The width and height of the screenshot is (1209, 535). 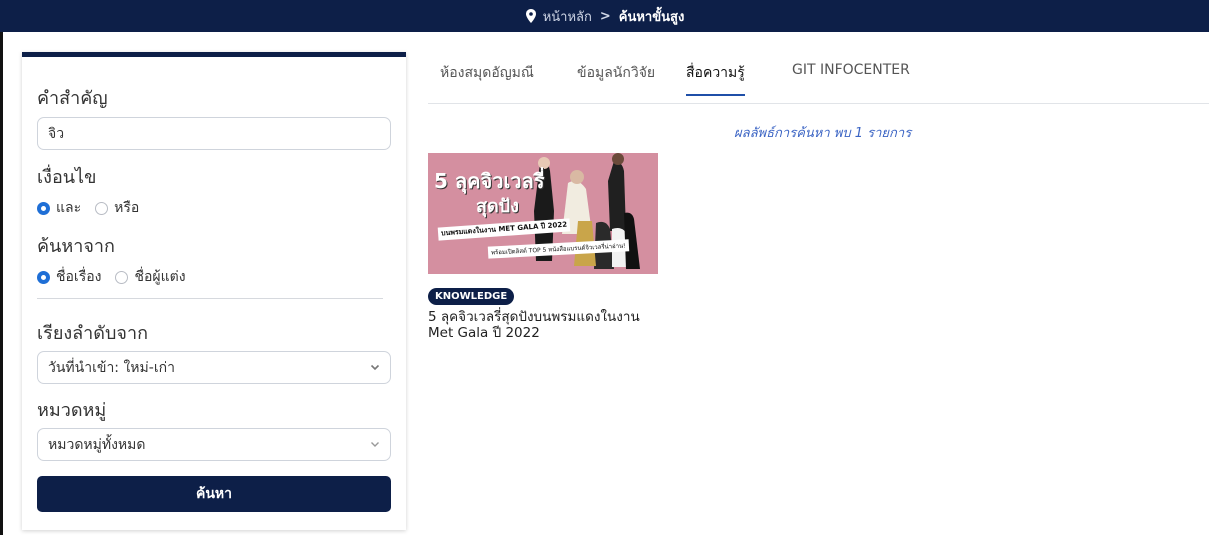 What do you see at coordinates (67, 177) in the screenshot?
I see `condition-label: เงื่อนไข` at bounding box center [67, 177].